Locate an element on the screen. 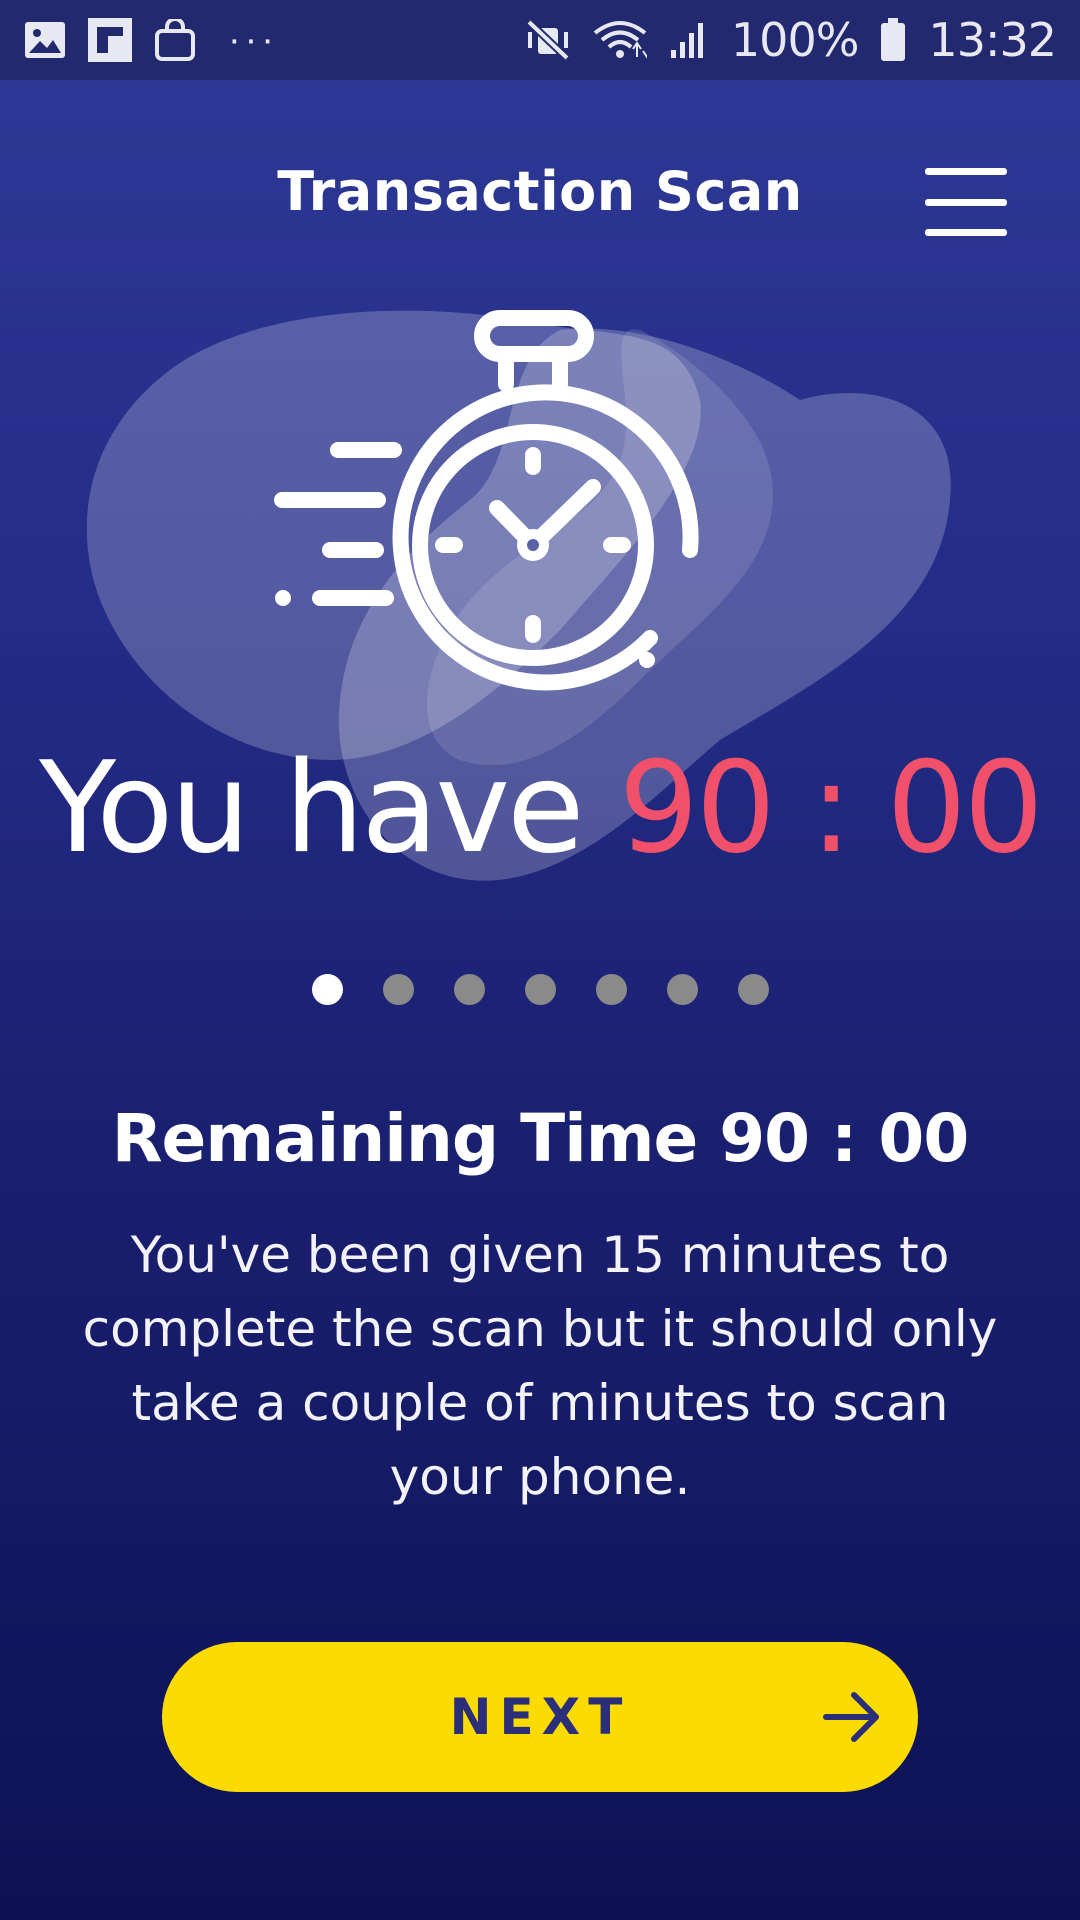 The width and height of the screenshot is (1080, 1920). timer-headline: You have 90 : 00 is located at coordinates (540, 808).